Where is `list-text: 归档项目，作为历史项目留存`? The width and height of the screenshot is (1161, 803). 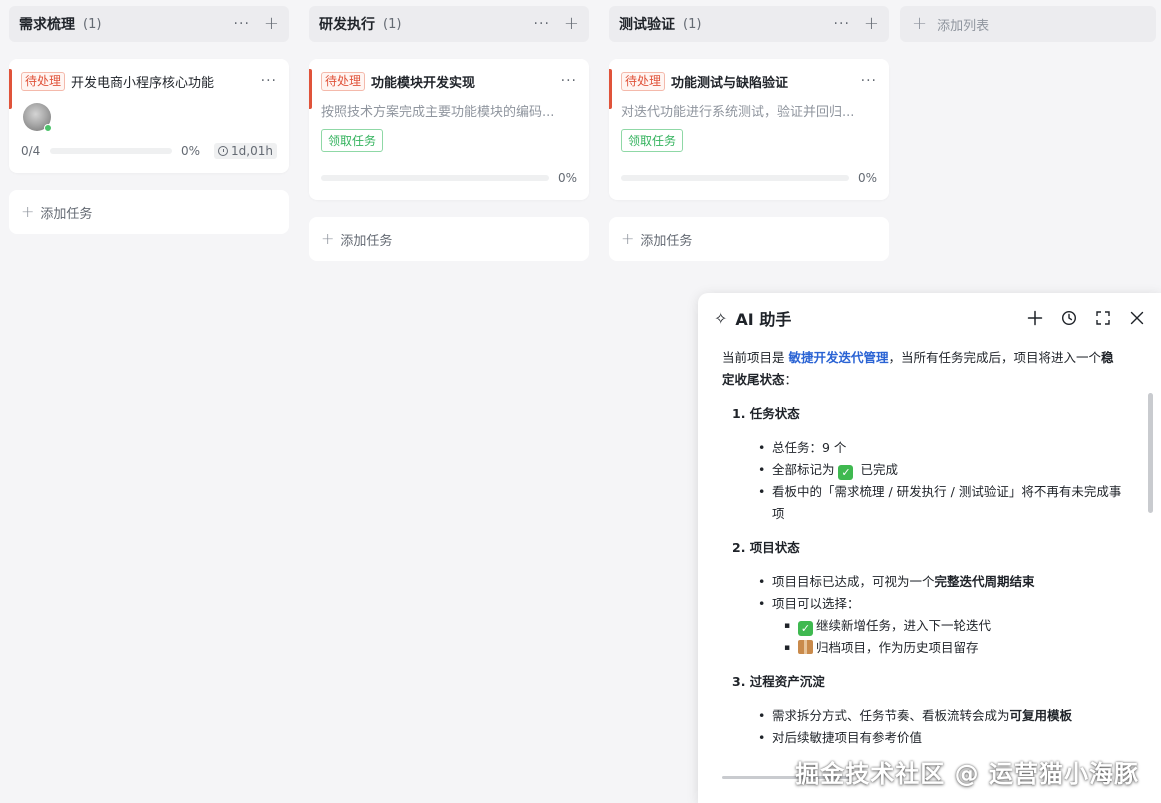
list-text: 归档项目，作为历史项目留存 is located at coordinates (897, 647).